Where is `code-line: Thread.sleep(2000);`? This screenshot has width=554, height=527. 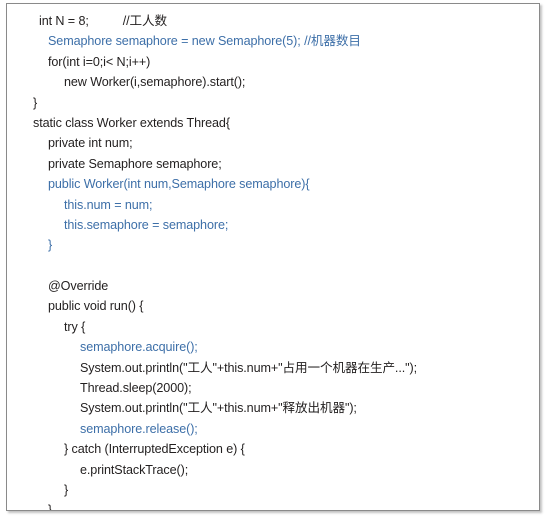
code-line: Thread.sleep(2000); is located at coordinates (136, 388).